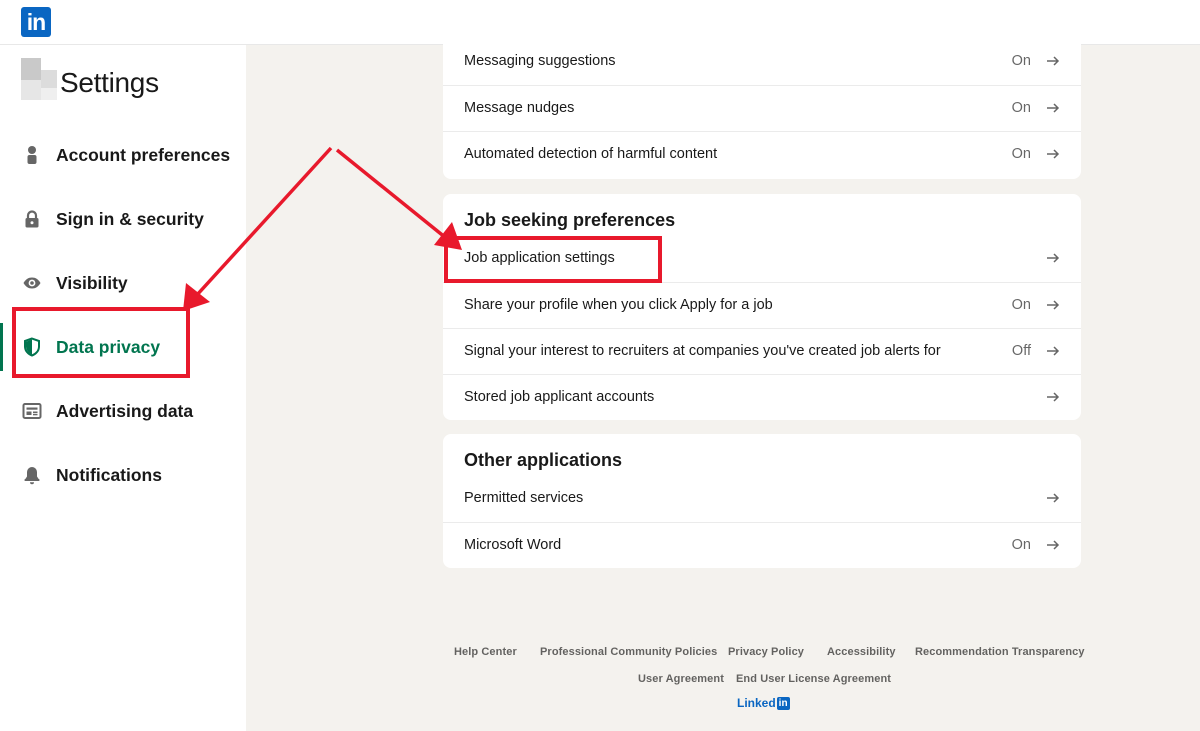 This screenshot has height=731, width=1200. I want to click on lock-icon, so click(32, 219).